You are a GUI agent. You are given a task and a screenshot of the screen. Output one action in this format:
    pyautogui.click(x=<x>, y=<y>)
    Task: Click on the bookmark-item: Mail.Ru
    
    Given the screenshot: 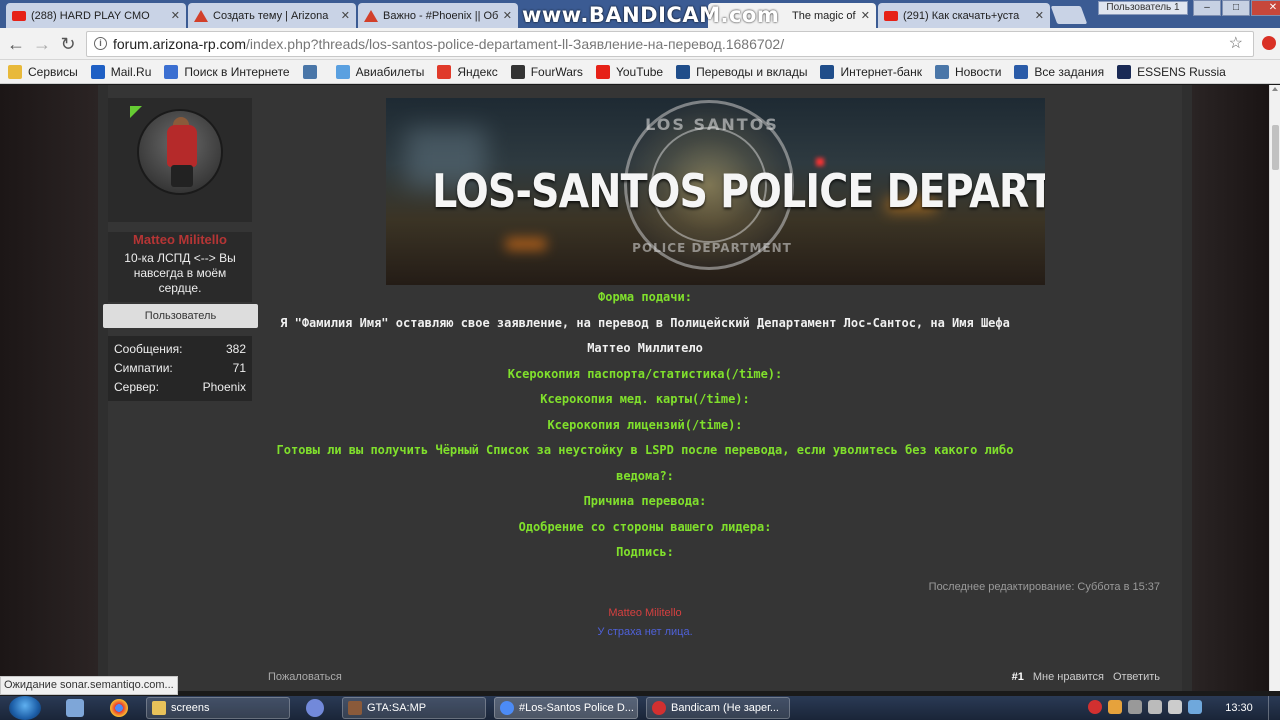 What is the action you would take?
    pyautogui.click(x=121, y=71)
    